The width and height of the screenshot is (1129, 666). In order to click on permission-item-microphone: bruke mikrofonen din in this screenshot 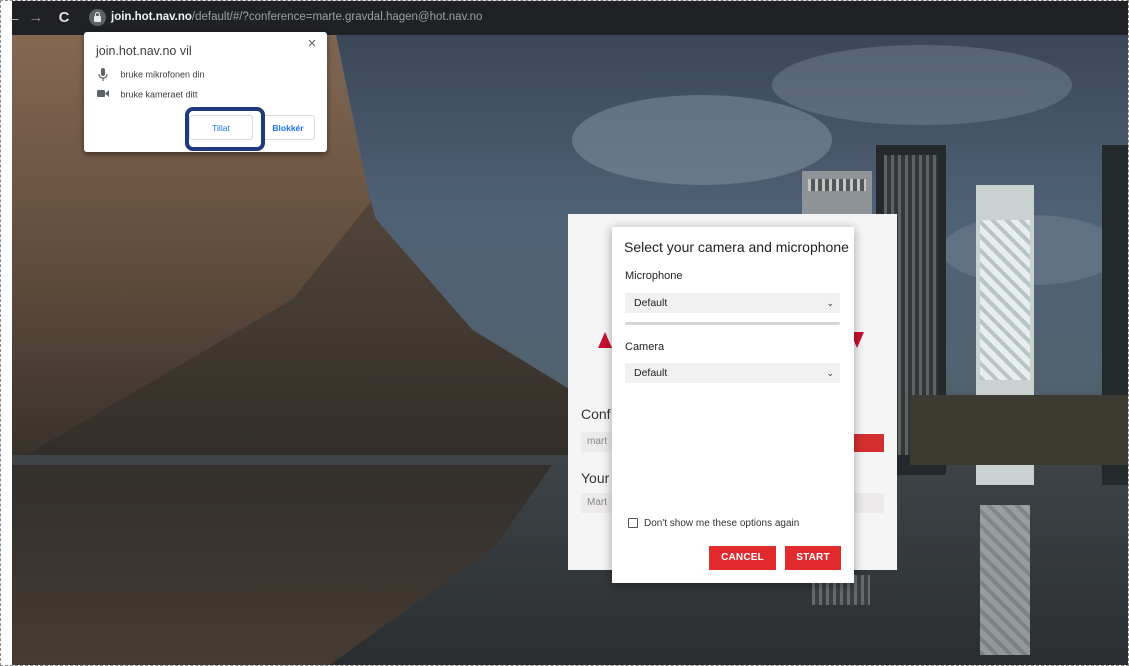, I will do `click(150, 74)`.